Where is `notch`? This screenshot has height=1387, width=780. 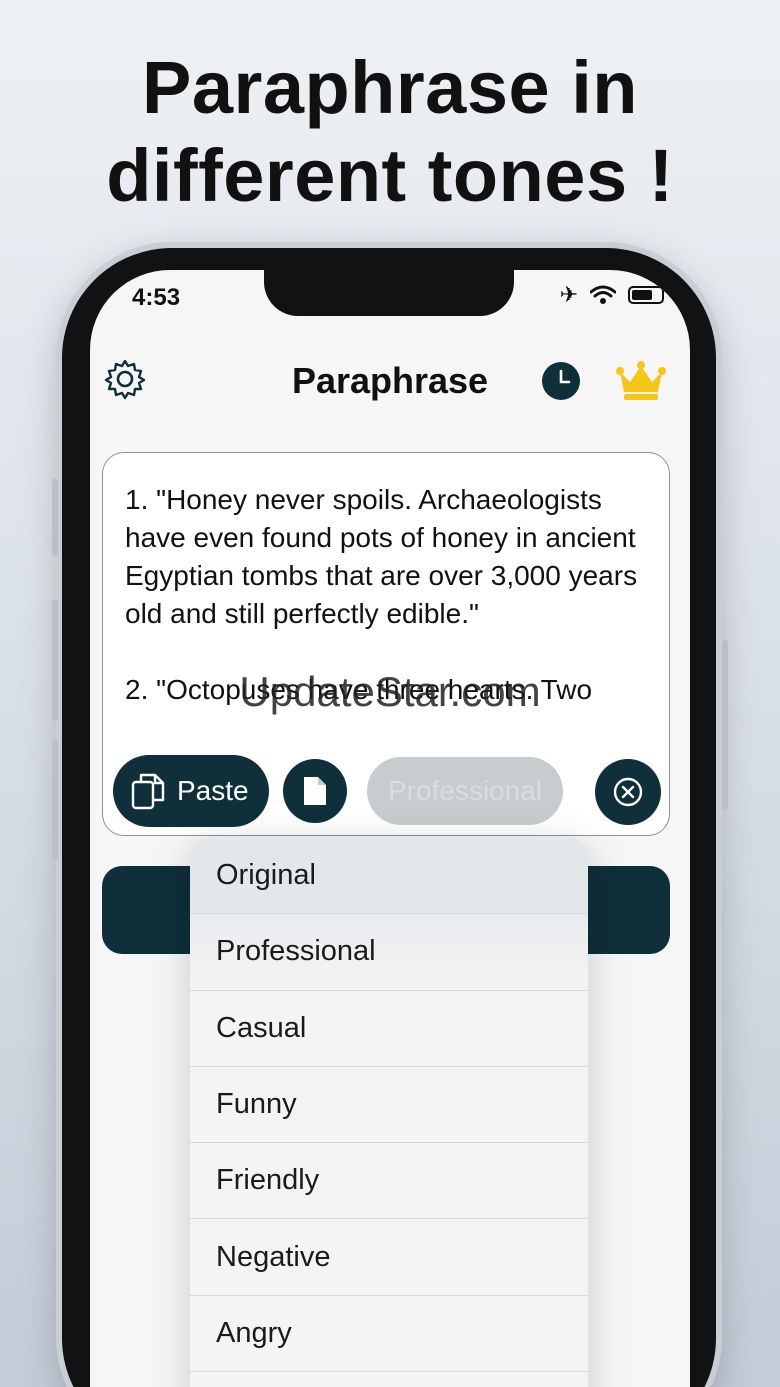 notch is located at coordinates (389, 293).